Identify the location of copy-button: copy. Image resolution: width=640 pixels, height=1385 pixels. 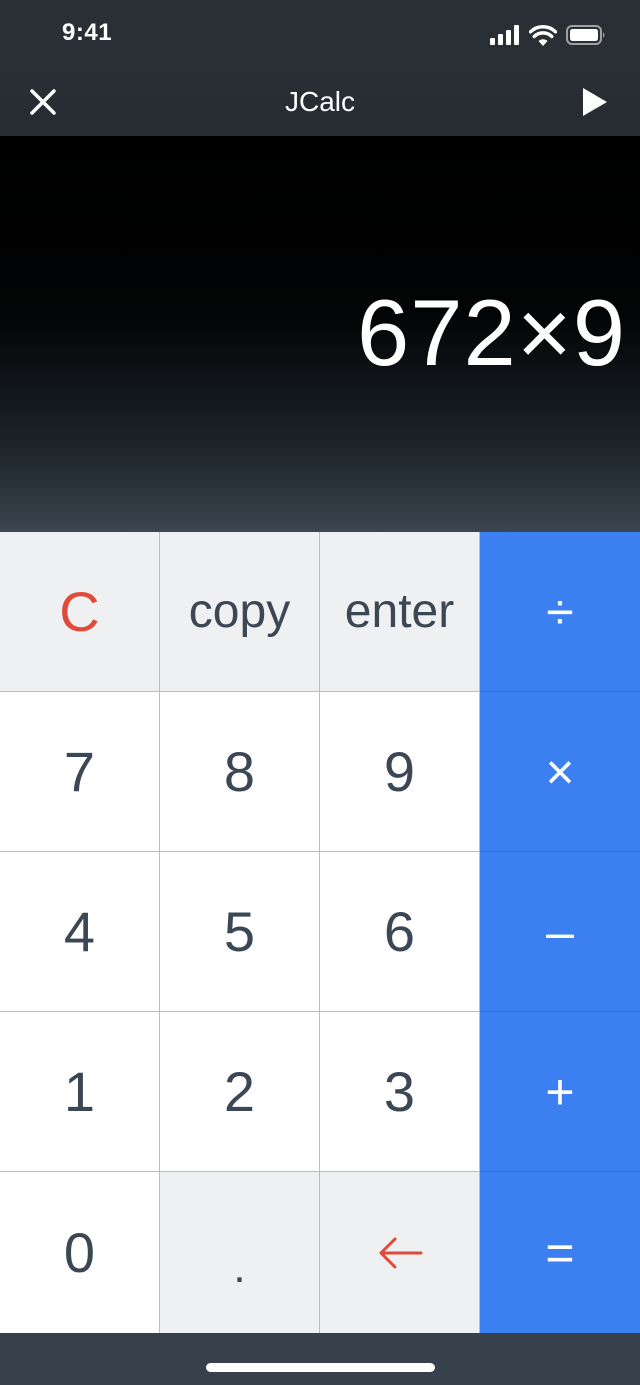
(240, 612).